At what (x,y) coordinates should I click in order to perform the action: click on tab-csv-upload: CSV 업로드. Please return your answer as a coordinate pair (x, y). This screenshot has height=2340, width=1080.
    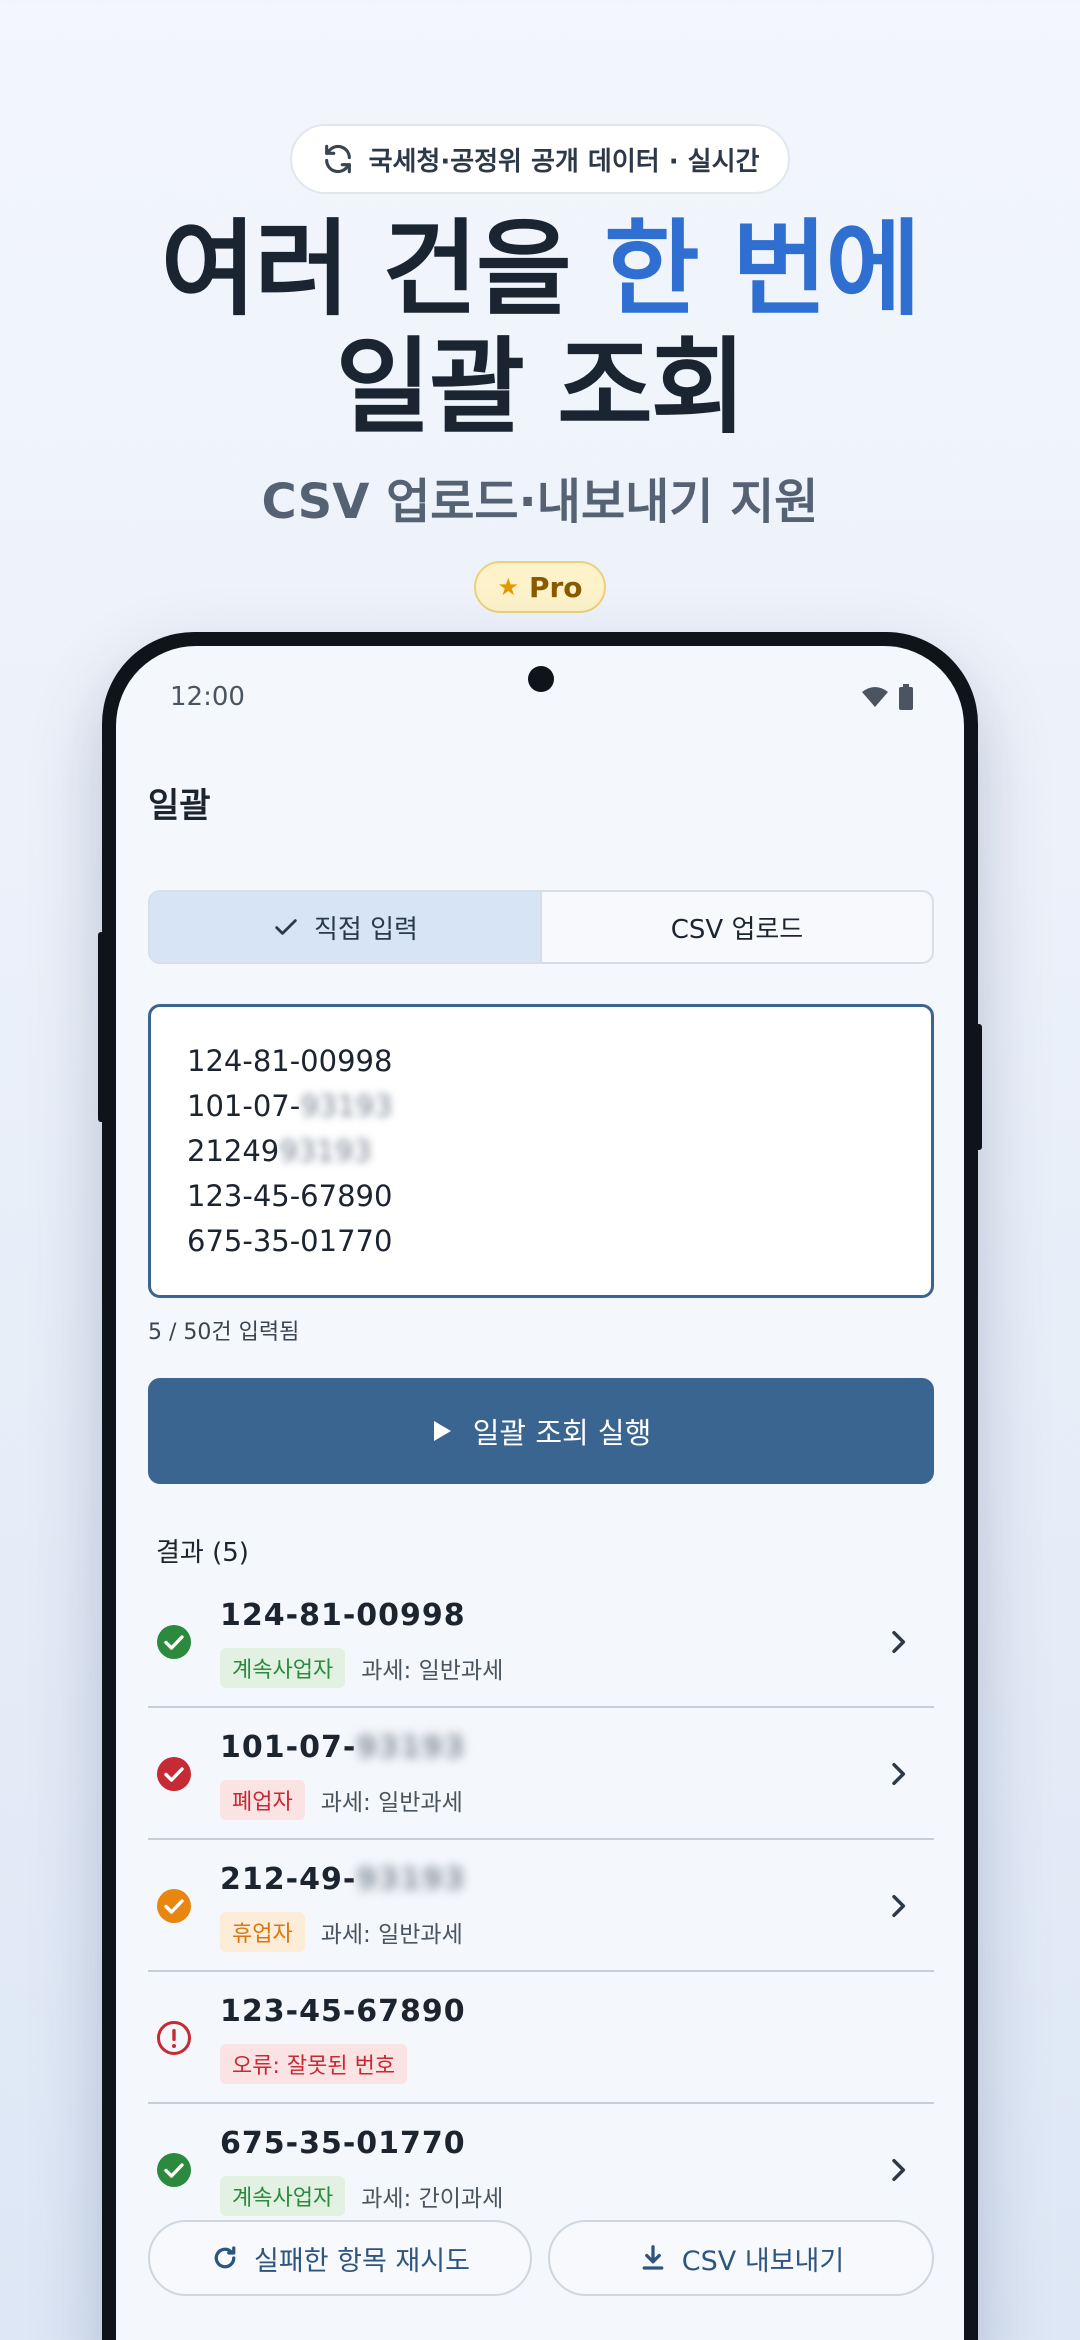
    Looking at the image, I should click on (736, 927).